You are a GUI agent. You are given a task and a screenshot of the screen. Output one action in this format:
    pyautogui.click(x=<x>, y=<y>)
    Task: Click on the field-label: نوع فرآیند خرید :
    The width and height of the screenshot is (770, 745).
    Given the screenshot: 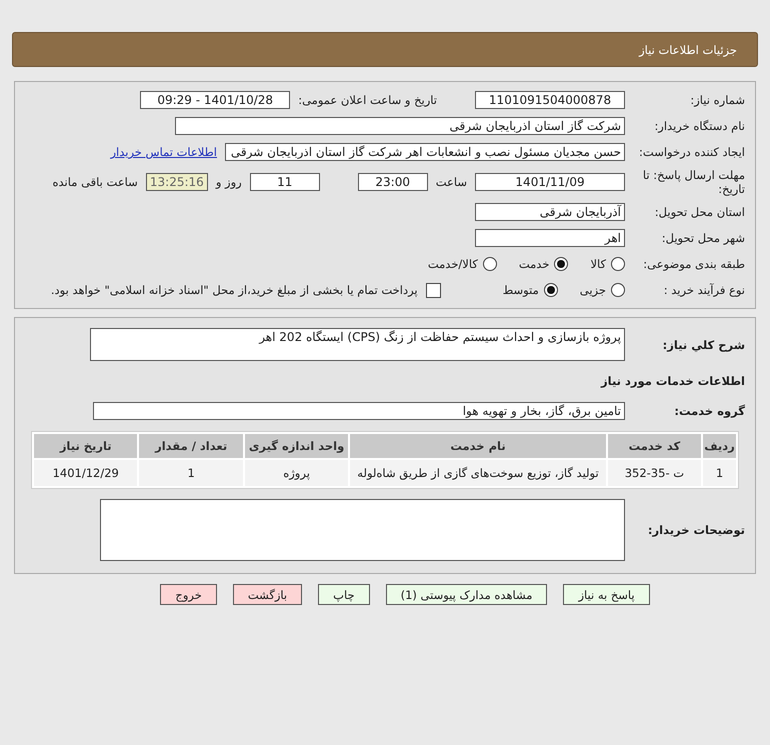 What is the action you would take?
    pyautogui.click(x=703, y=290)
    